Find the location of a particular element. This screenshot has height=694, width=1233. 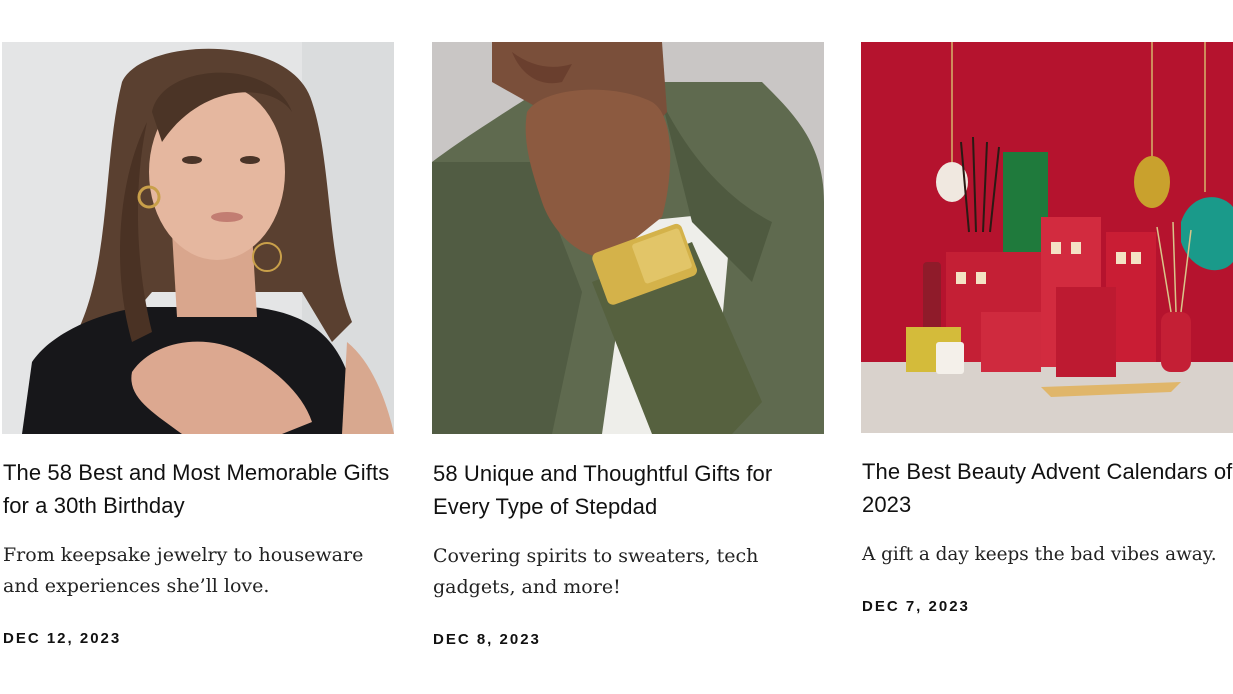

article-date: DEC 7, 2023 is located at coordinates (916, 606).